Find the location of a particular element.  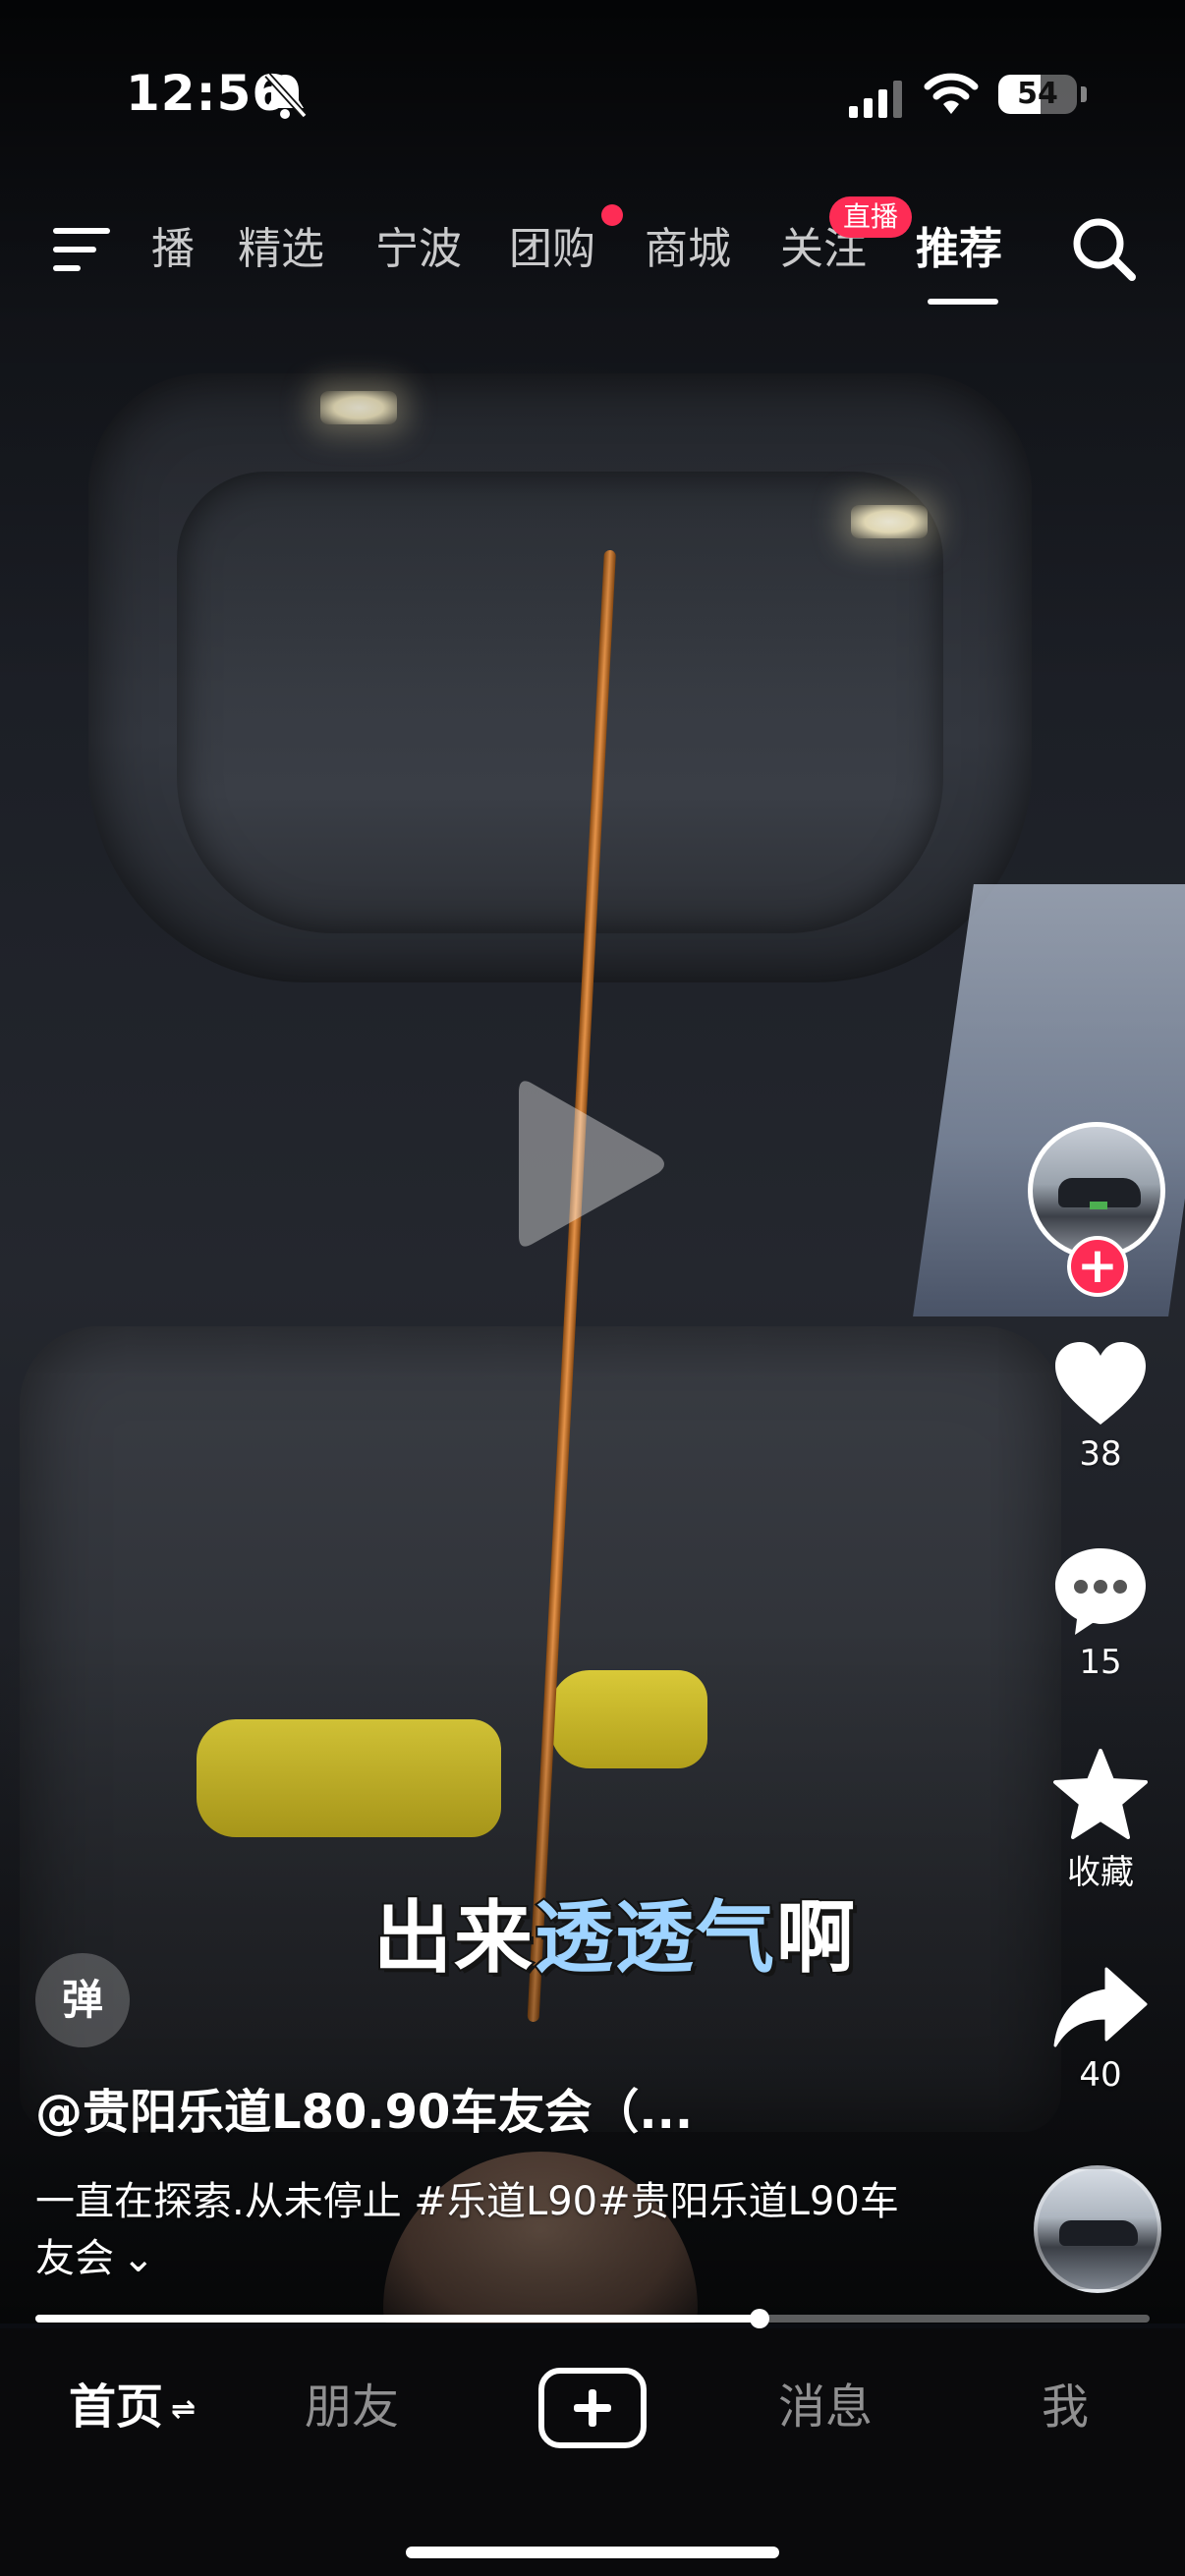

live-badge: 直播 is located at coordinates (871, 217).